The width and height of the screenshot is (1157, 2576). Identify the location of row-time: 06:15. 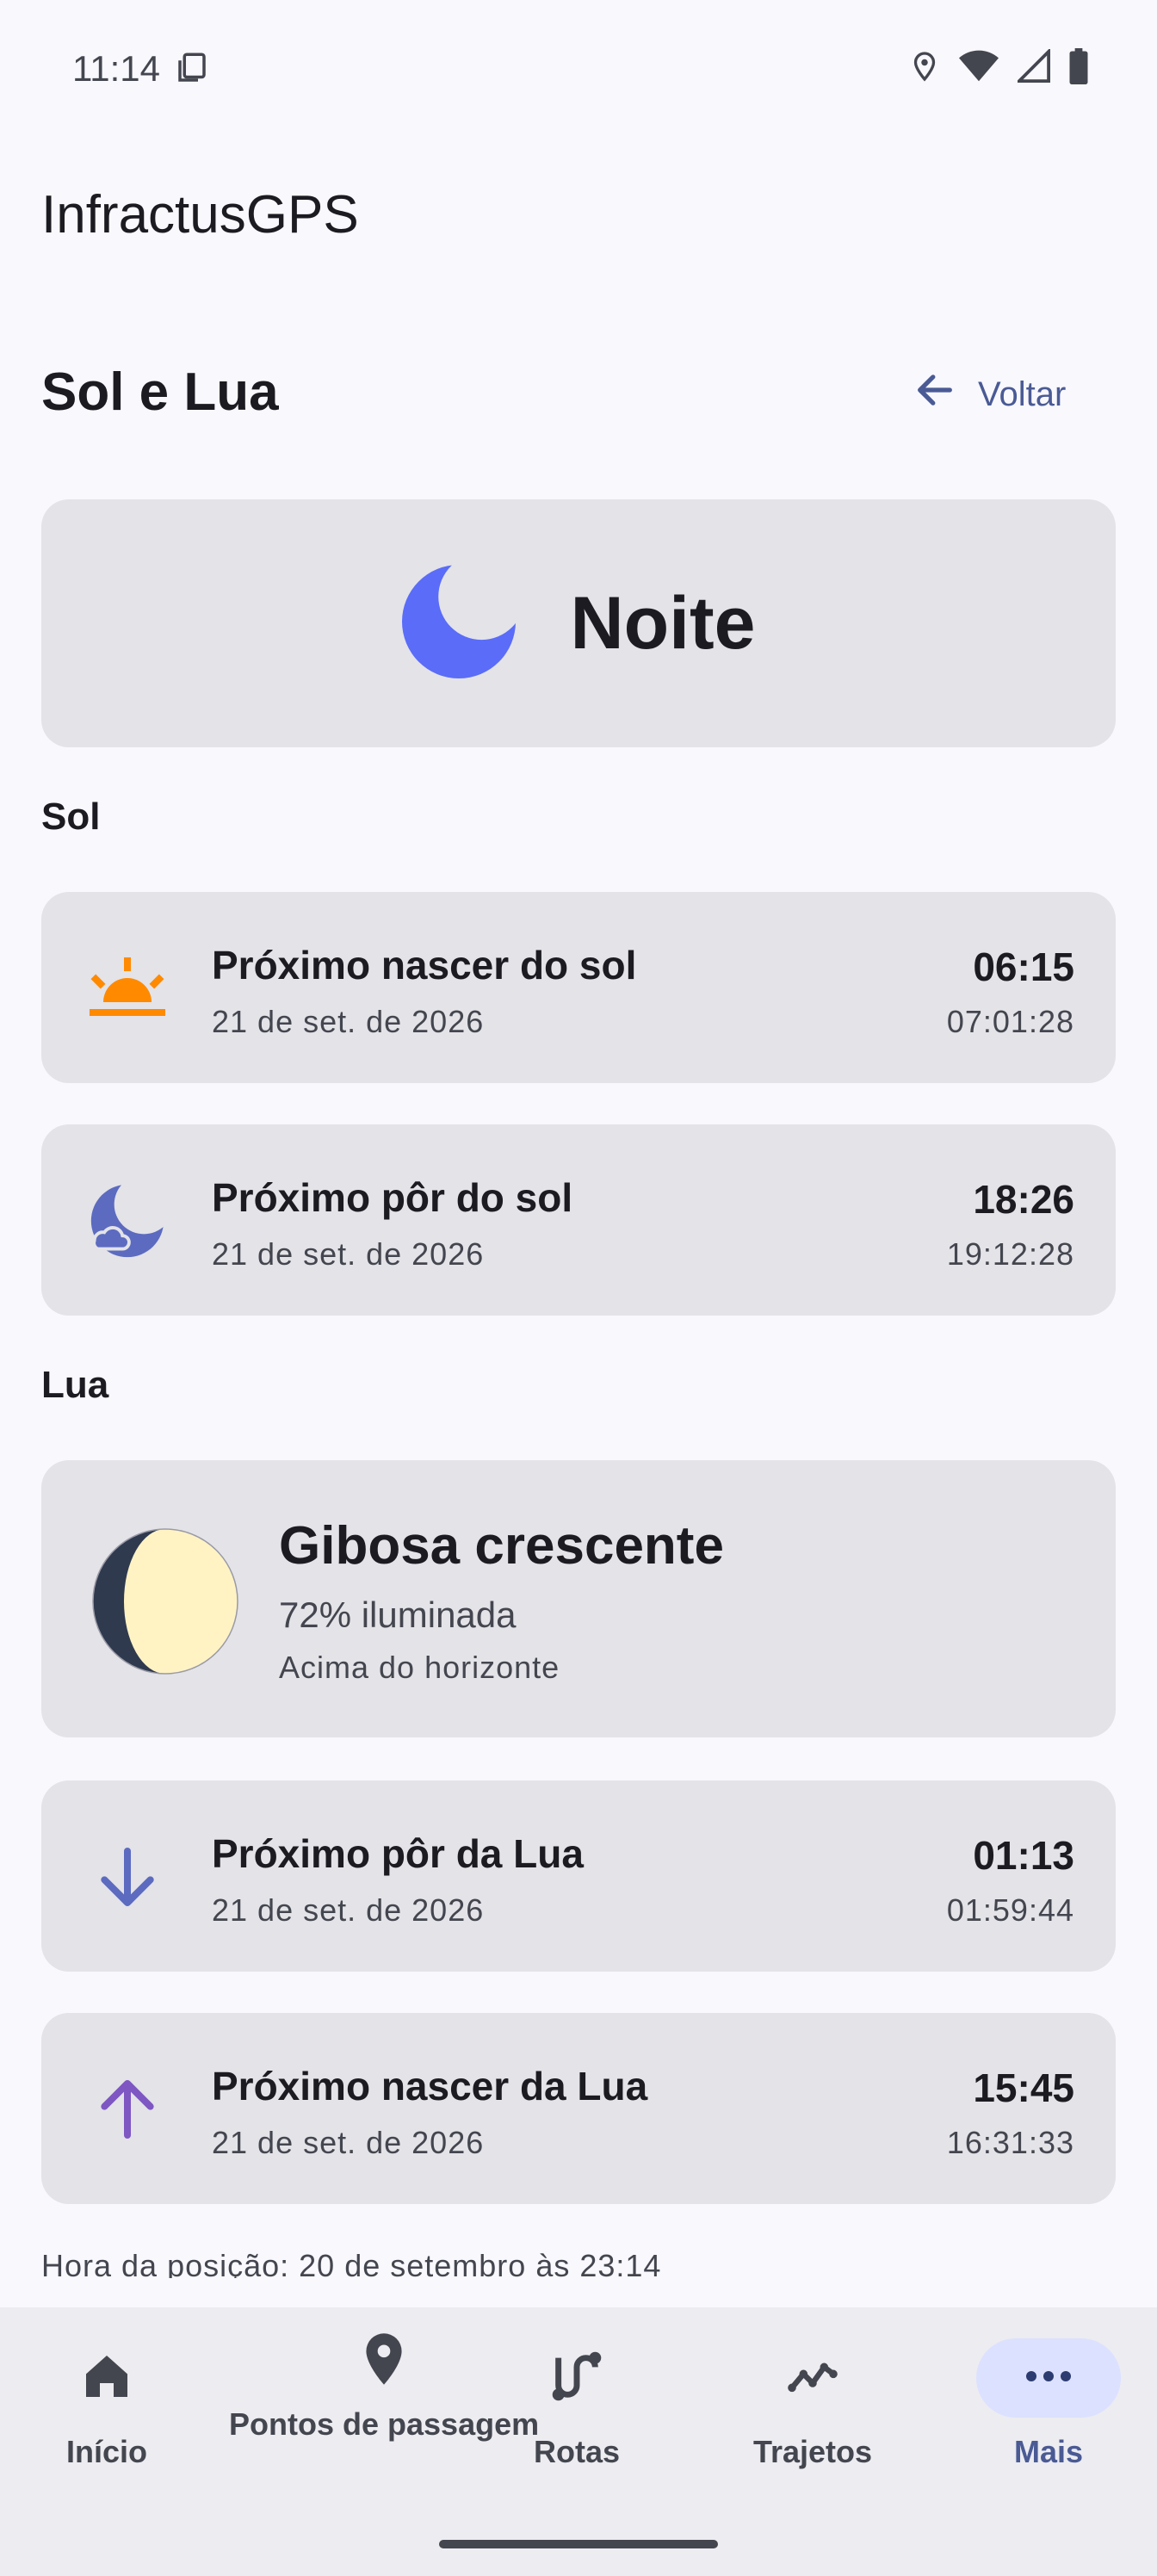
(1024, 967).